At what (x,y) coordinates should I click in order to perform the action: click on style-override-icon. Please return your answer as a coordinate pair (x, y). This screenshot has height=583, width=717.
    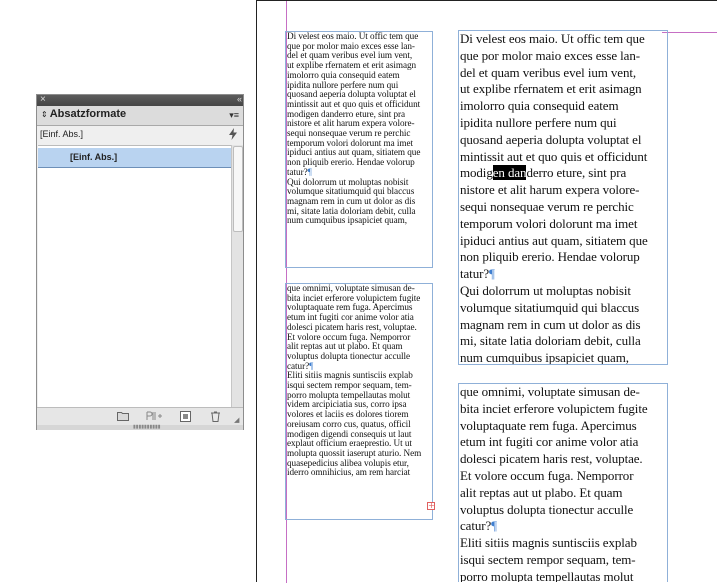
    Looking at the image, I should click on (154, 416).